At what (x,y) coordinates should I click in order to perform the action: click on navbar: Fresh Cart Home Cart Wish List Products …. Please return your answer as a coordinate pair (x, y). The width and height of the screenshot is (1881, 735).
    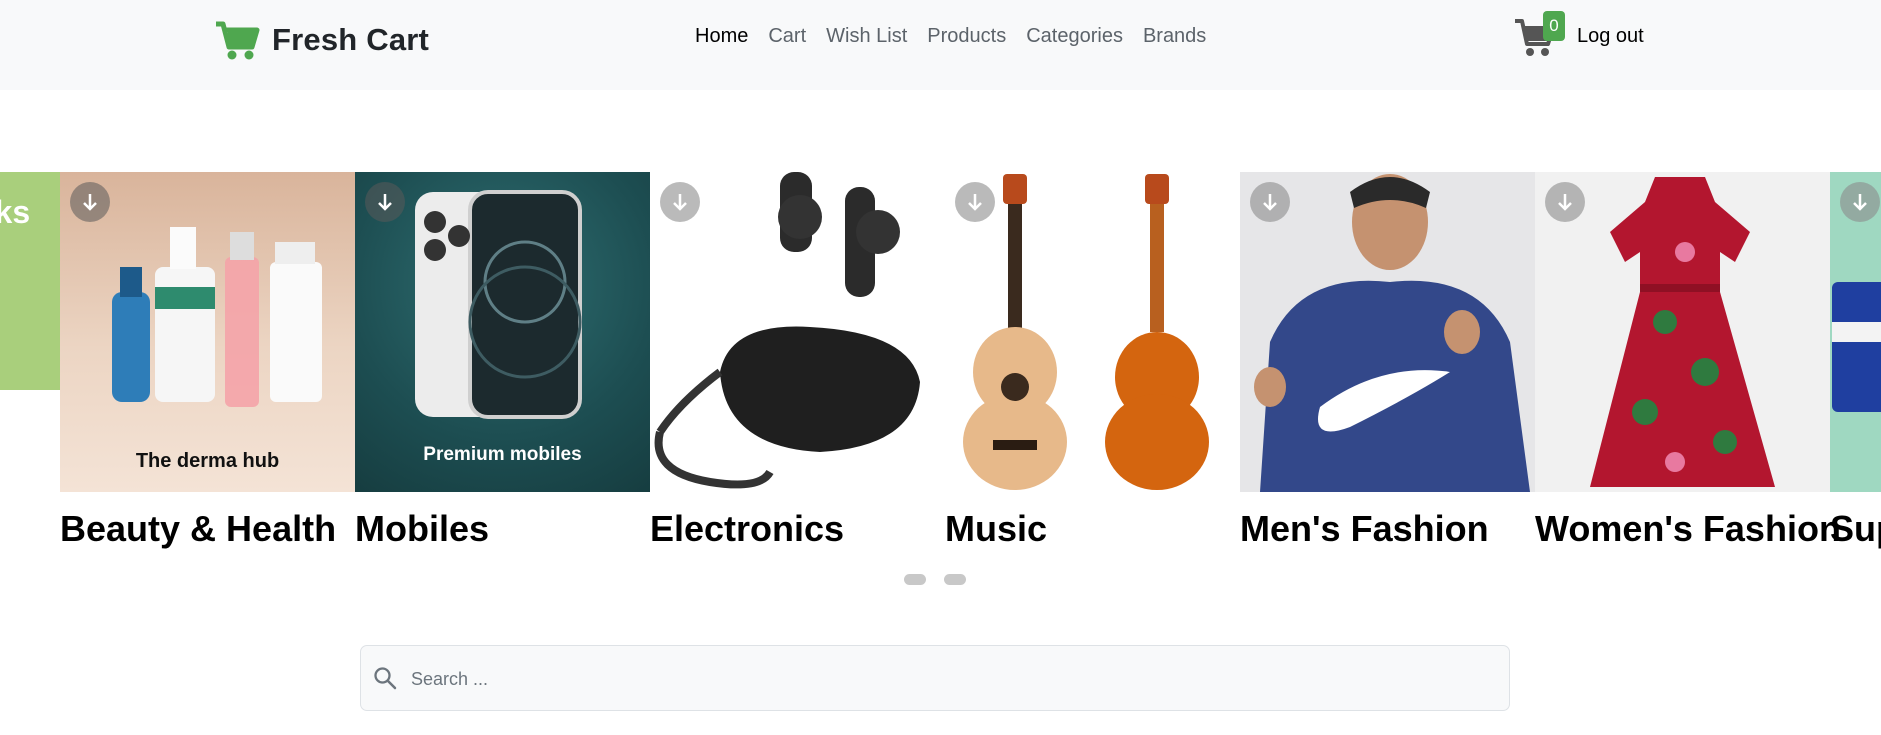
    Looking at the image, I should click on (940, 45).